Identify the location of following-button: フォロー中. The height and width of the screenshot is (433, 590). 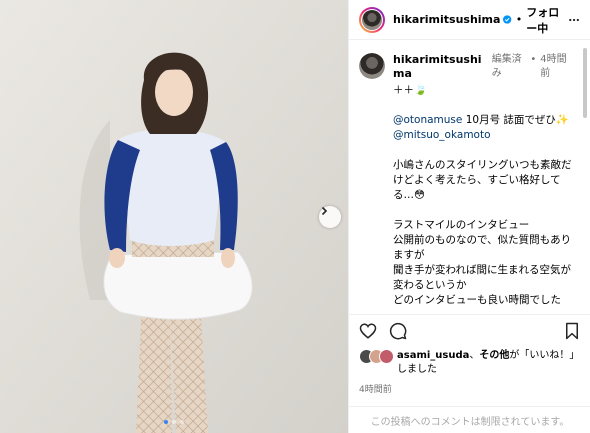
(547, 20).